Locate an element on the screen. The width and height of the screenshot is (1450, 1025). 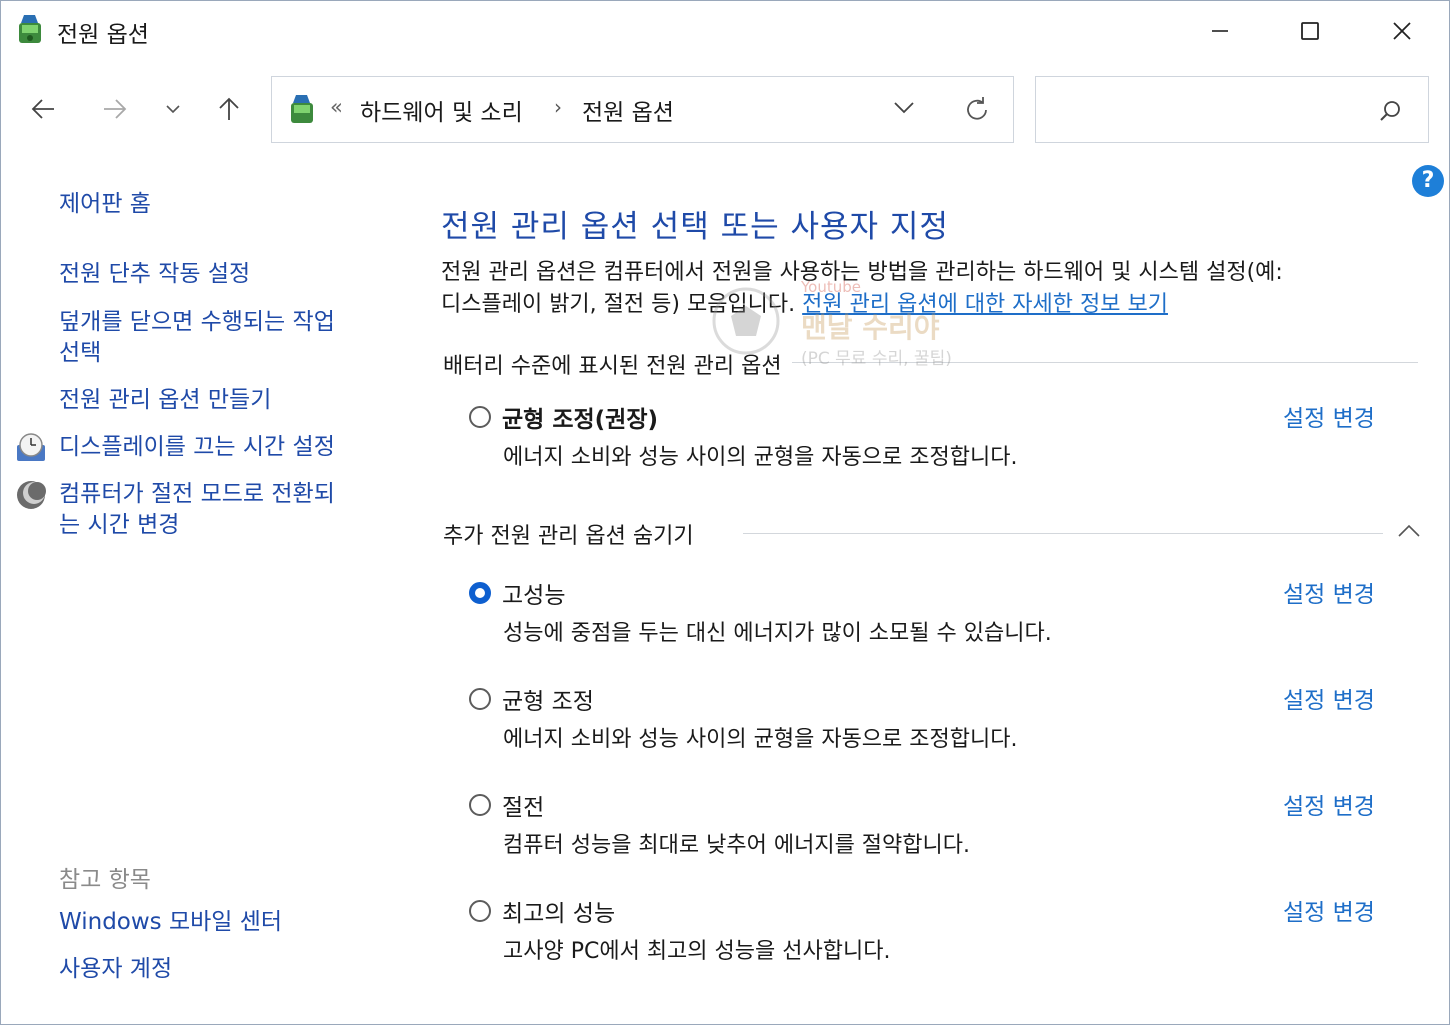
change-settings-balanced: 설정 변경 is located at coordinates (1329, 698).